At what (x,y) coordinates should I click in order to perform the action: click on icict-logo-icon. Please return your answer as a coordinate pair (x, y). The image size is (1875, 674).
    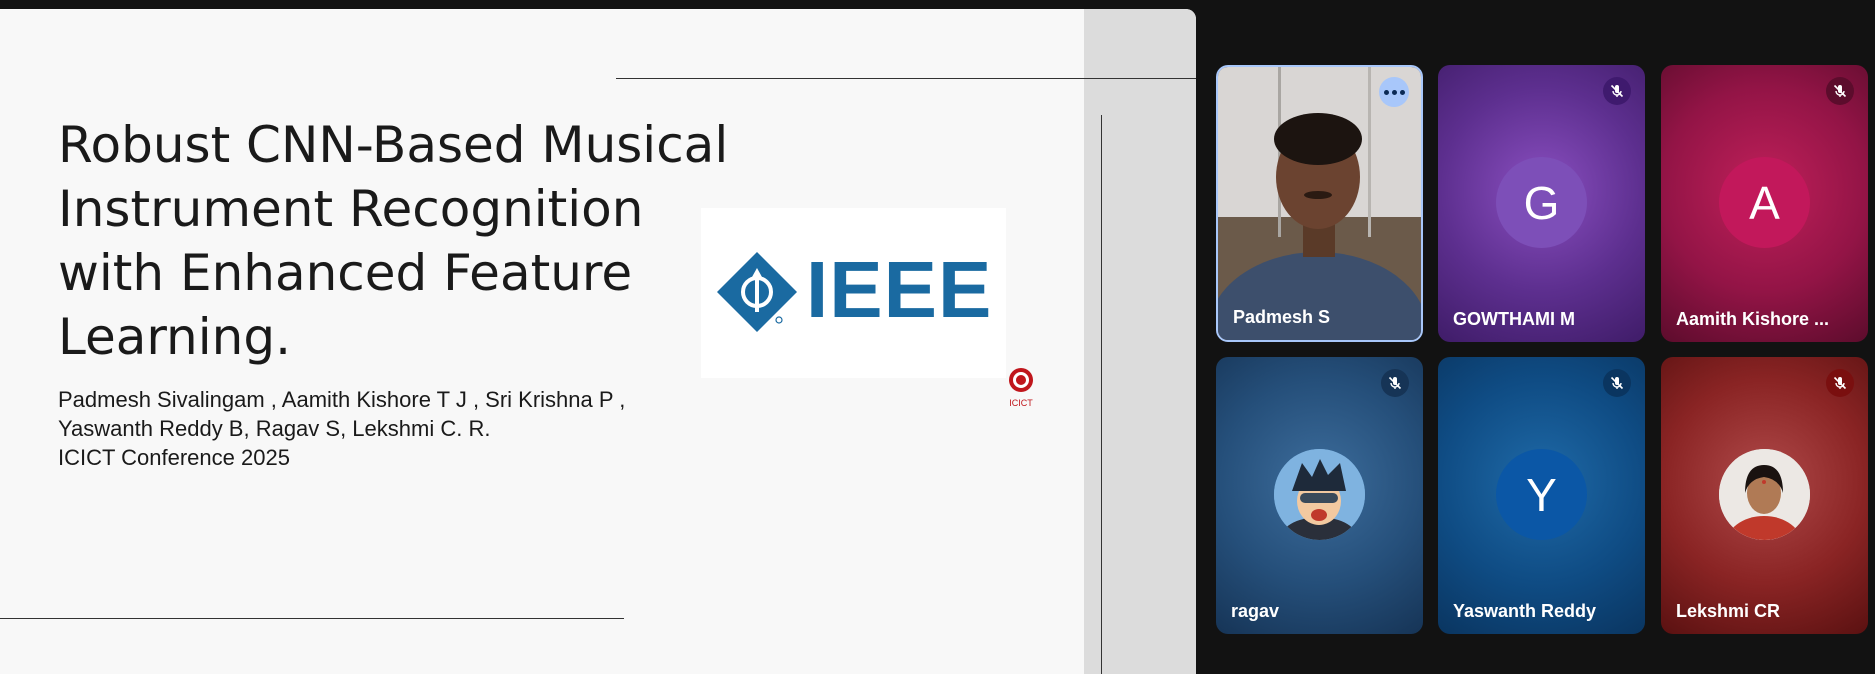
    Looking at the image, I should click on (1021, 380).